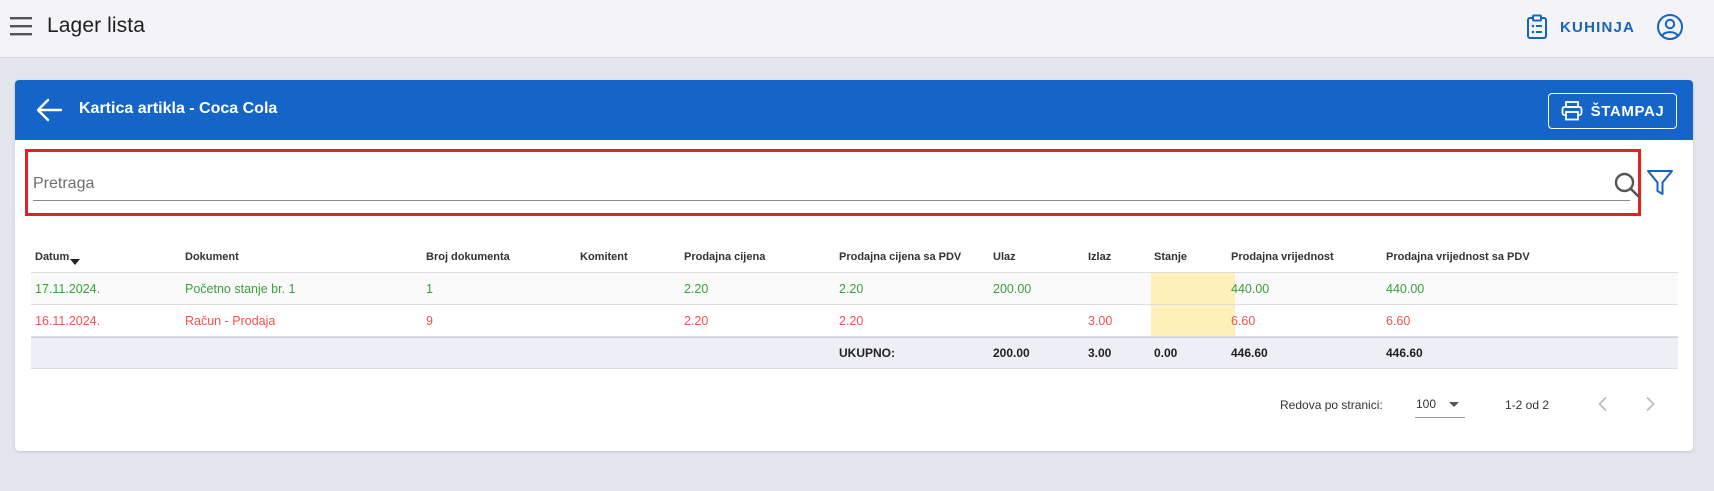  Describe the element at coordinates (1398, 320) in the screenshot. I see `cell-vrijednost-pdv: 6.60` at that location.